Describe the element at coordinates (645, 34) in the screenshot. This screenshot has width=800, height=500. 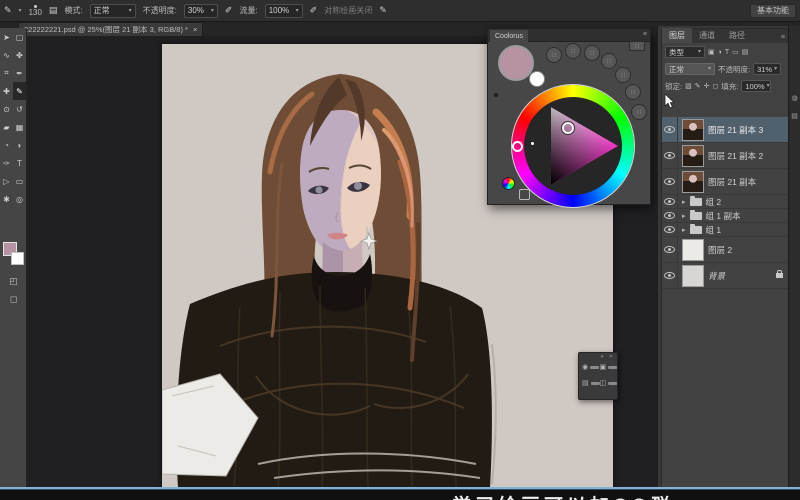
I see `coolorus-menu-icon: ≡` at that location.